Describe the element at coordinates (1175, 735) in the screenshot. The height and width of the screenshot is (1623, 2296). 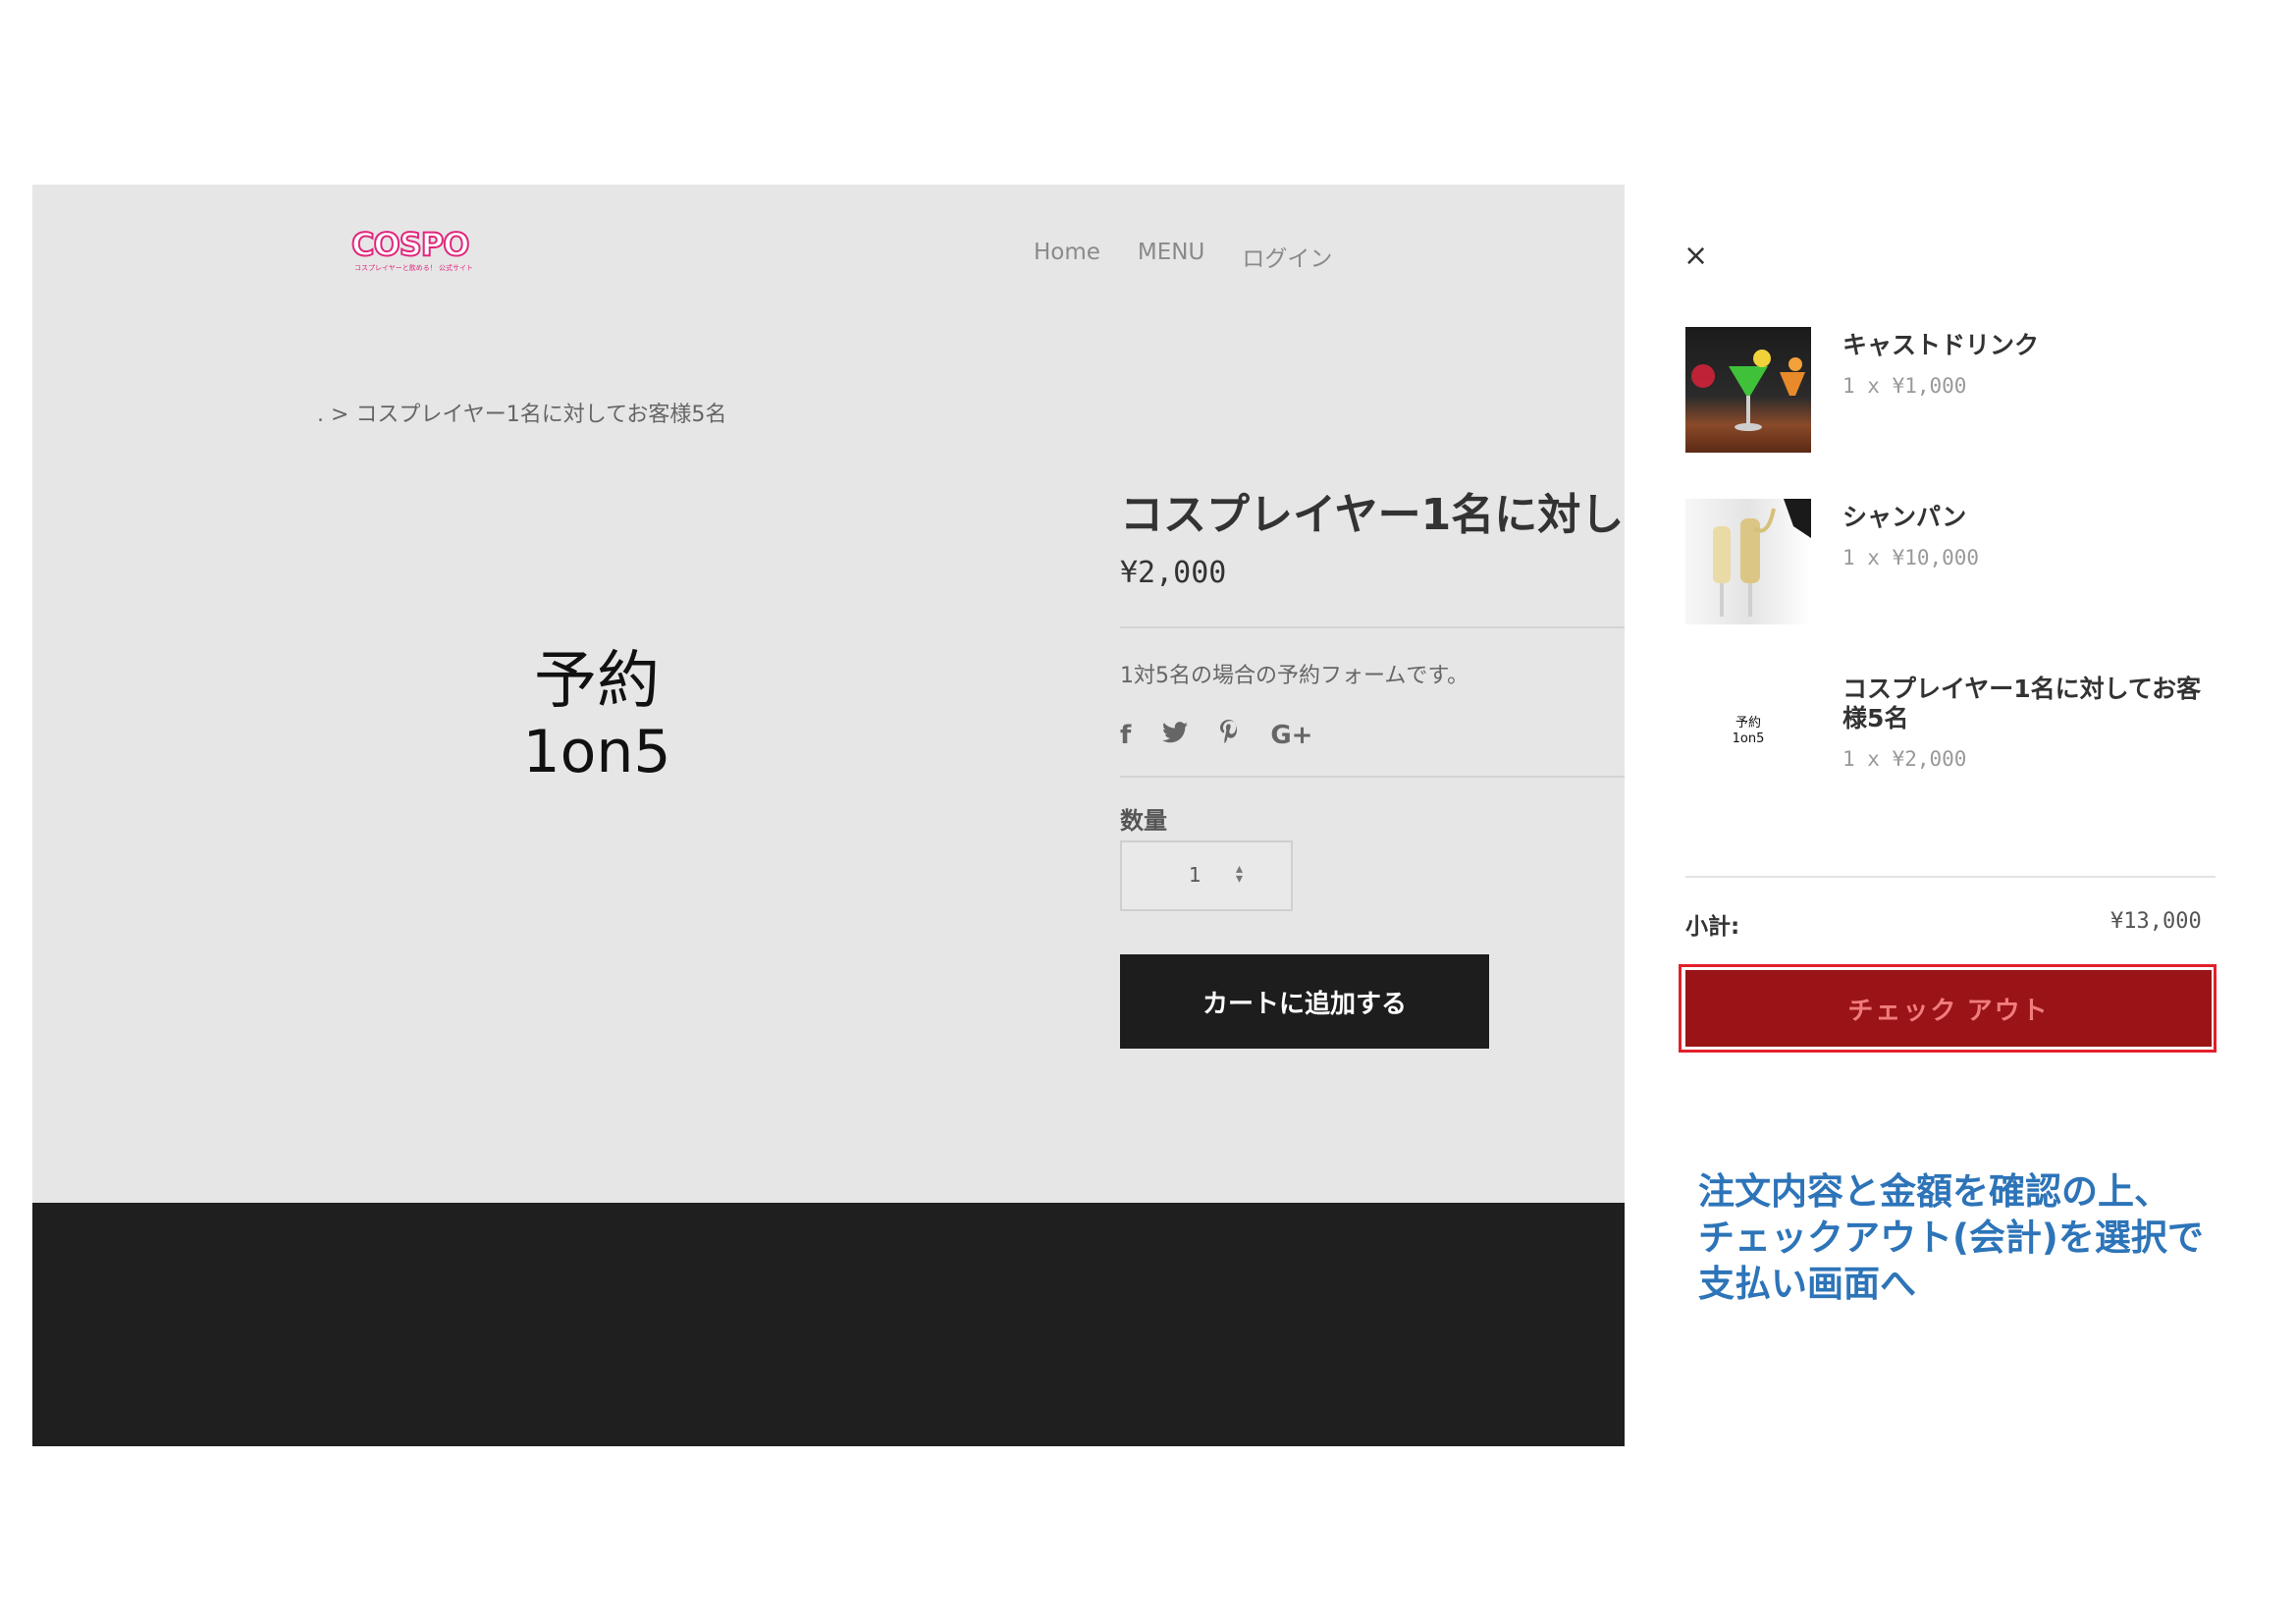
I see `twitter-icon` at that location.